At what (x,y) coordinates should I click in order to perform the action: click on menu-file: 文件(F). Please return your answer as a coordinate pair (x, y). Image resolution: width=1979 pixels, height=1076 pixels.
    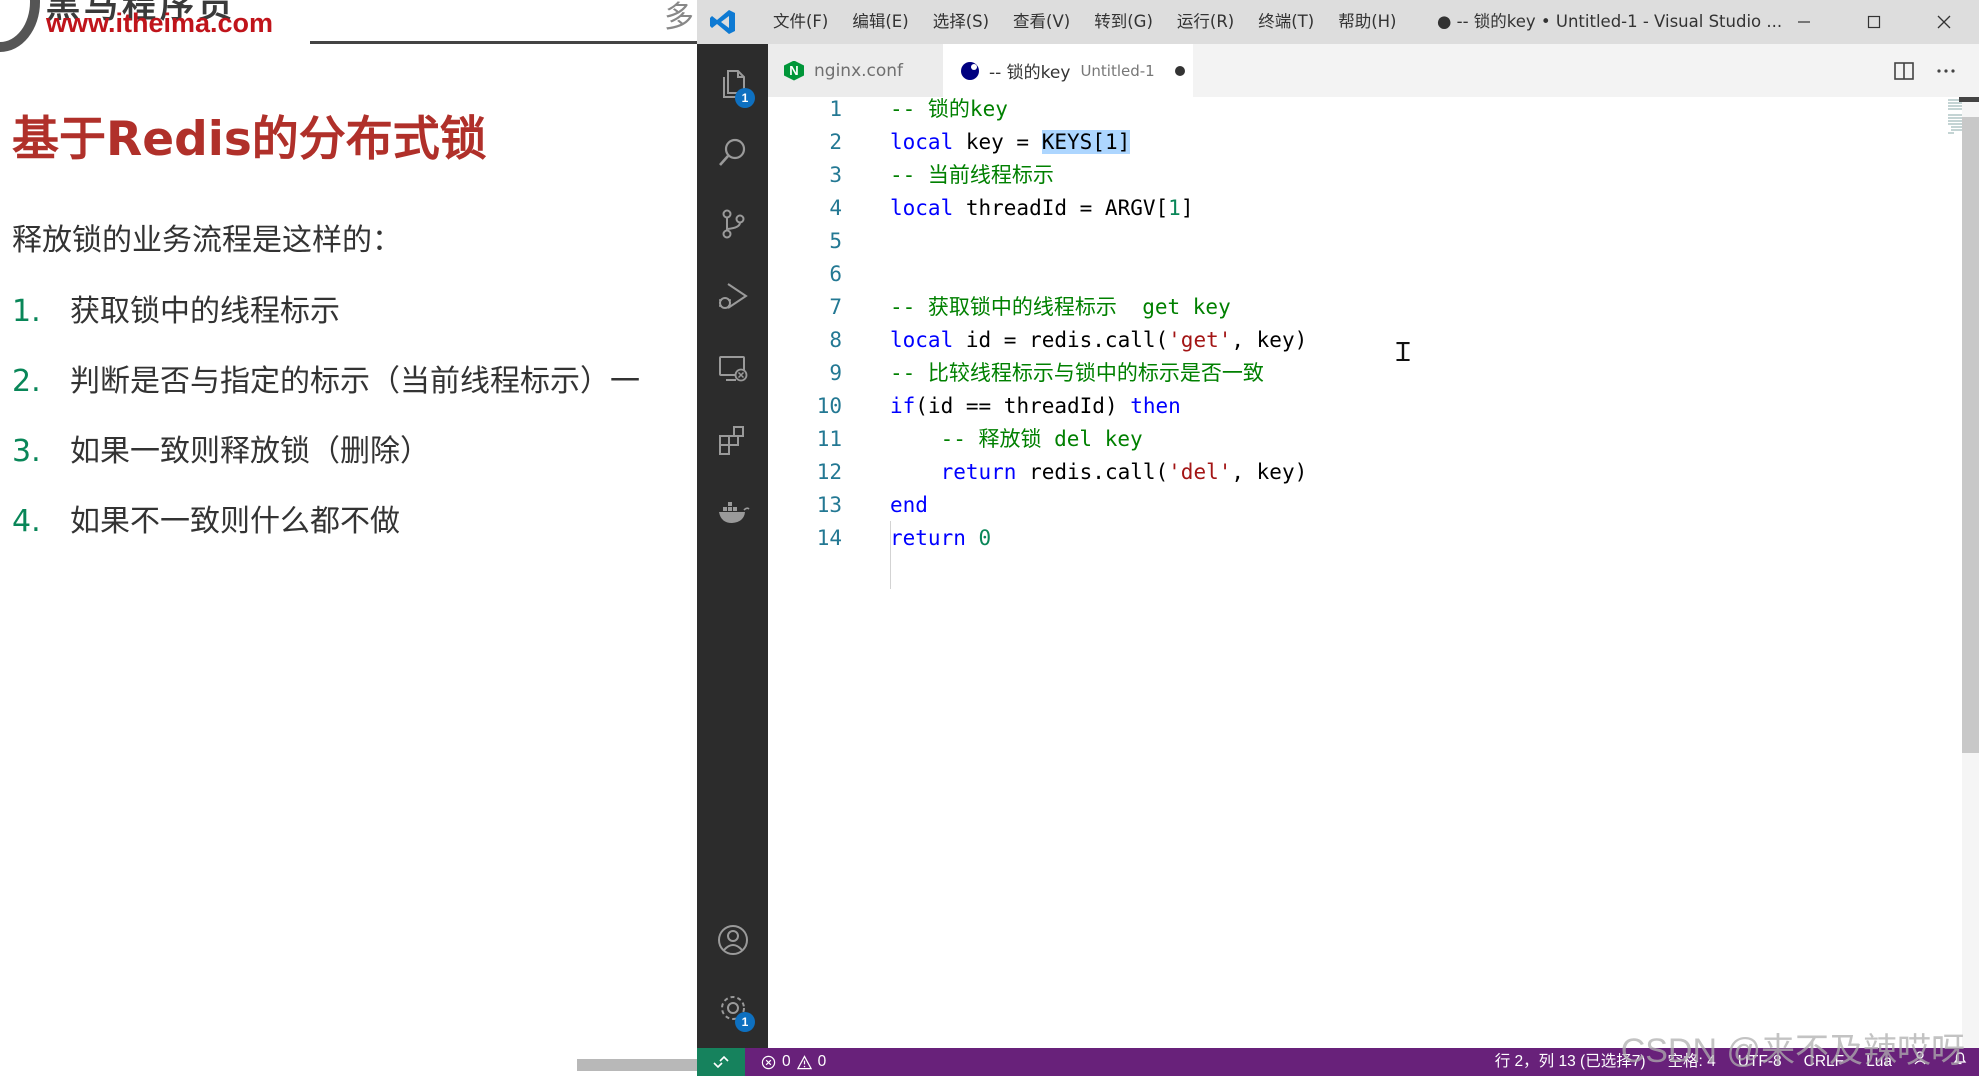
    Looking at the image, I should click on (800, 22).